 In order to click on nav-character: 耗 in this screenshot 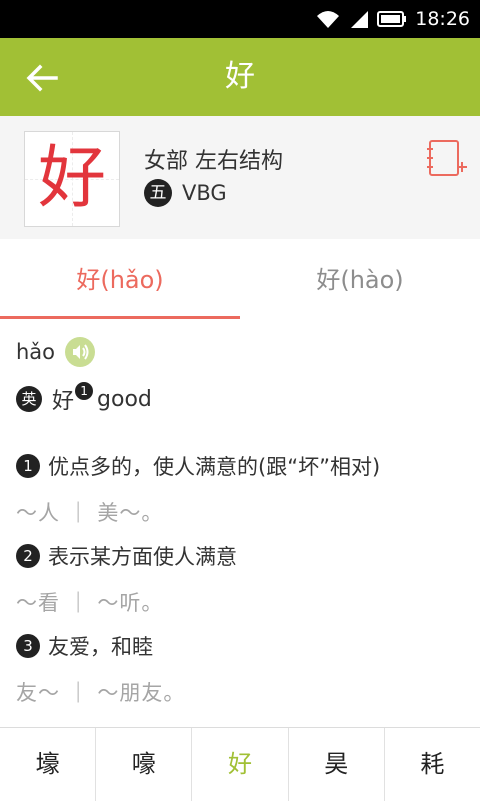, I will do `click(432, 764)`.